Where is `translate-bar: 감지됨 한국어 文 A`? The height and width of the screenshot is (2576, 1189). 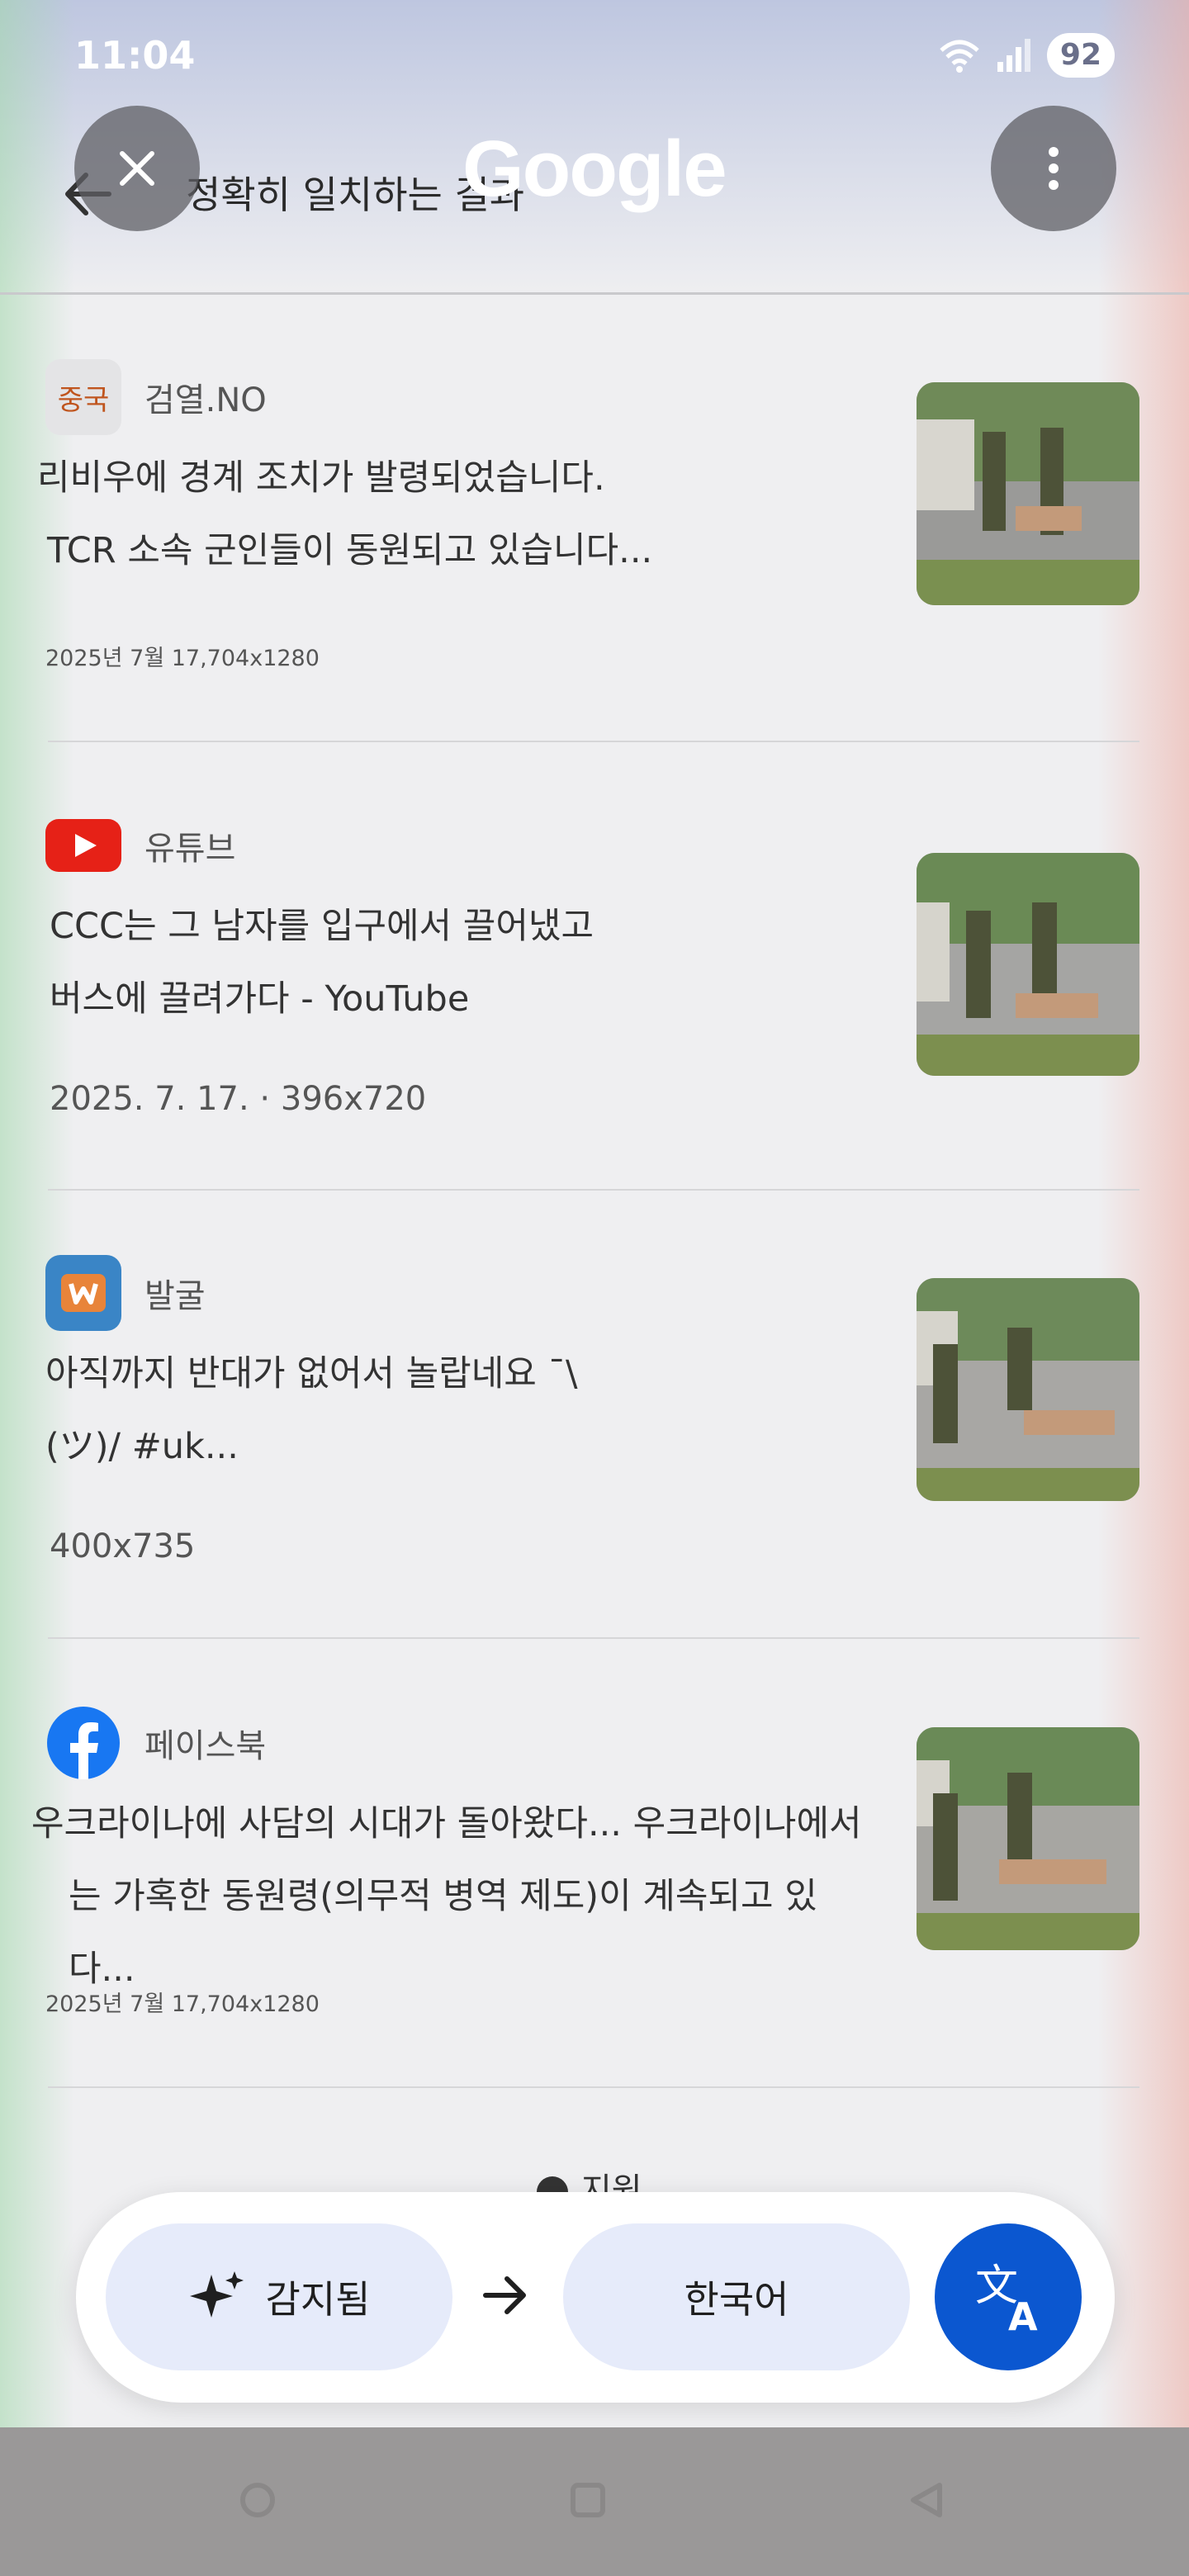 translate-bar: 감지됨 한국어 文 A is located at coordinates (595, 2297).